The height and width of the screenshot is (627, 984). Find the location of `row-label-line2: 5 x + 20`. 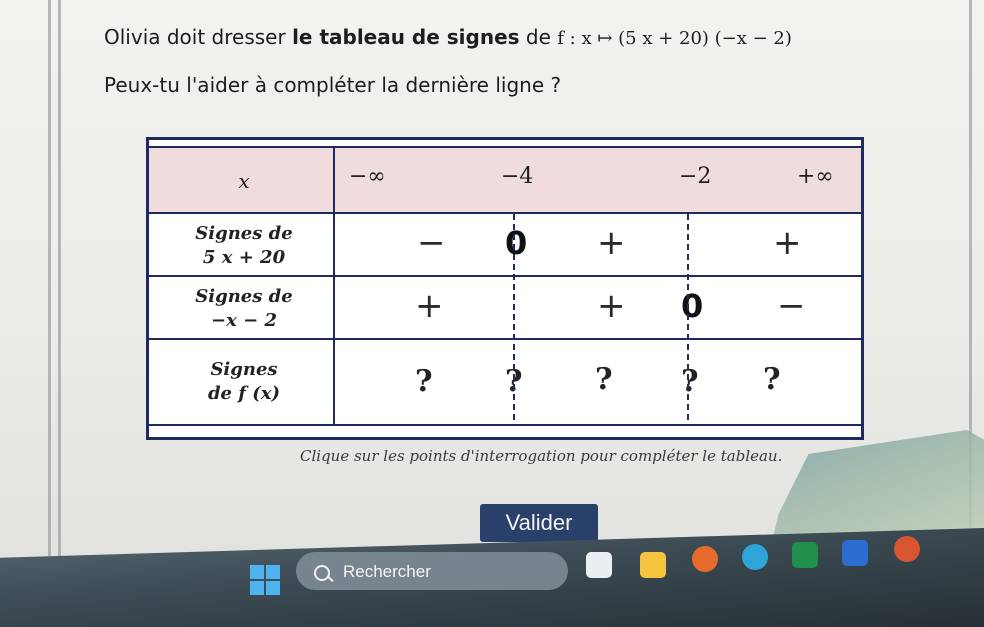

row-label-line2: 5 x + 20 is located at coordinates (244, 257).